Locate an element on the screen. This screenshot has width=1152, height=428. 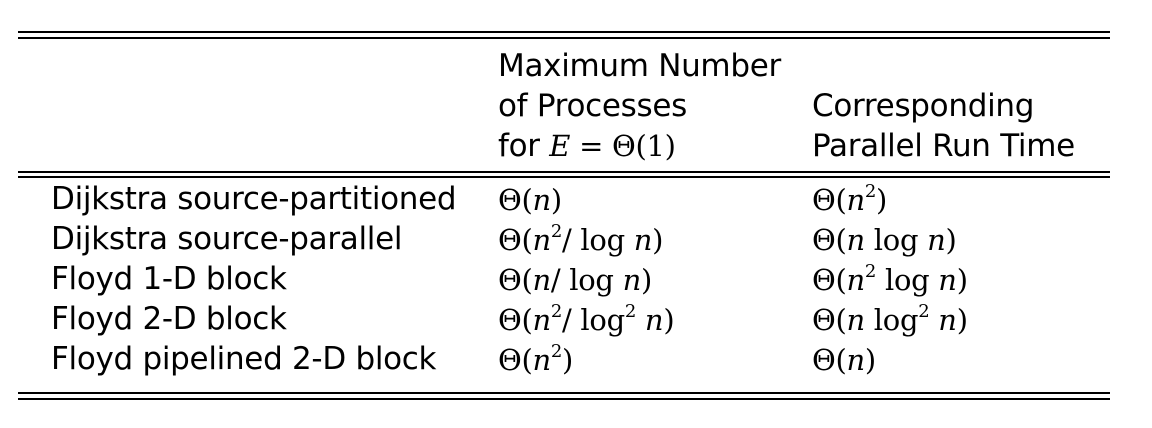
table-row-algorithm: Floyd pipelined 2-D block is located at coordinates (244, 359).